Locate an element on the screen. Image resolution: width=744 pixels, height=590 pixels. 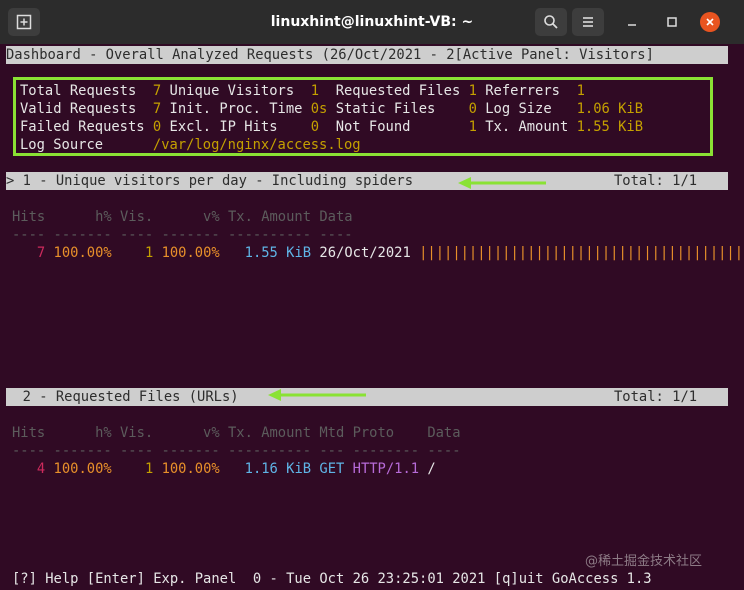
maximize-icon is located at coordinates (672, 22).